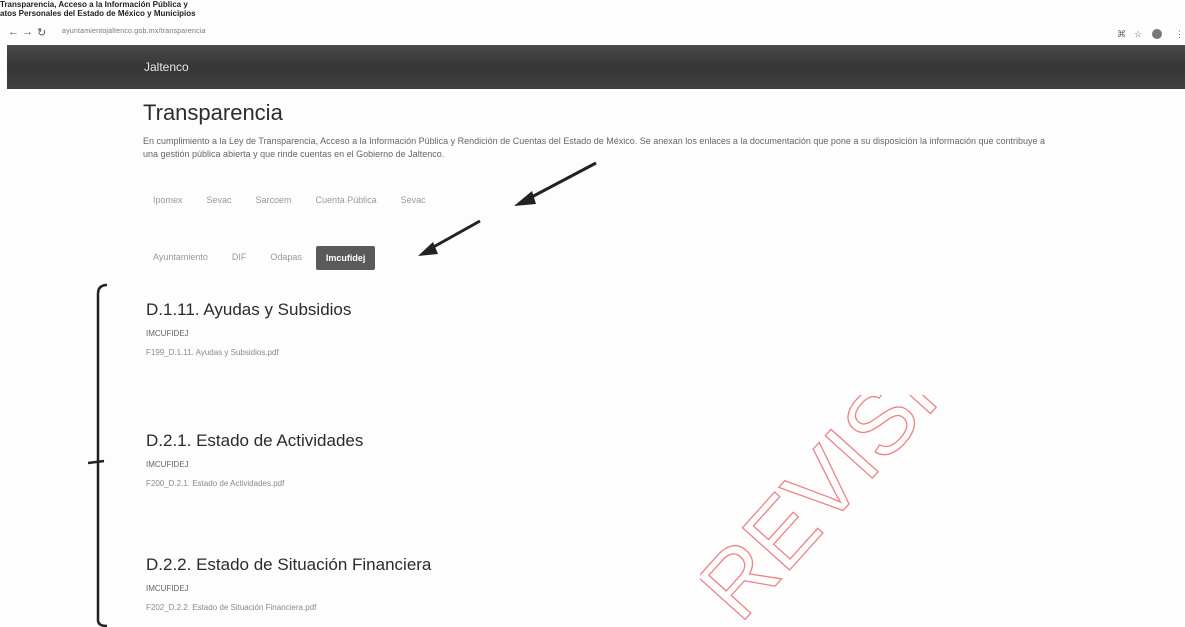  I want to click on tab-ipomex: Ipomex, so click(168, 200).